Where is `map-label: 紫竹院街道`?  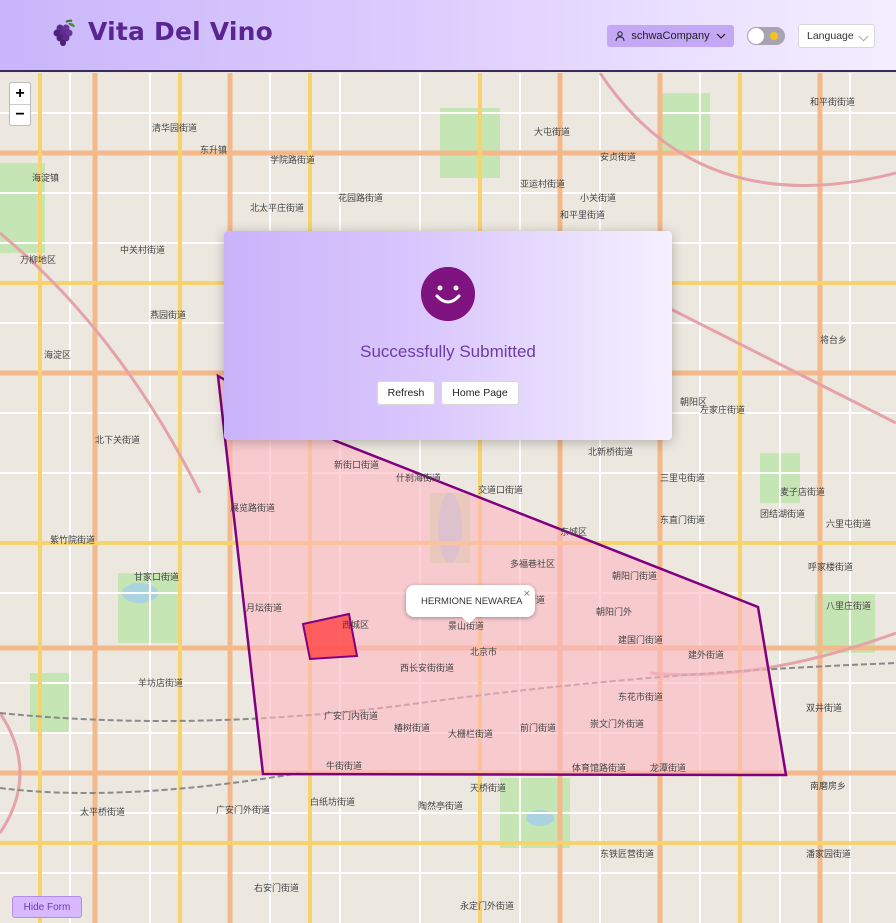 map-label: 紫竹院街道 is located at coordinates (73, 541).